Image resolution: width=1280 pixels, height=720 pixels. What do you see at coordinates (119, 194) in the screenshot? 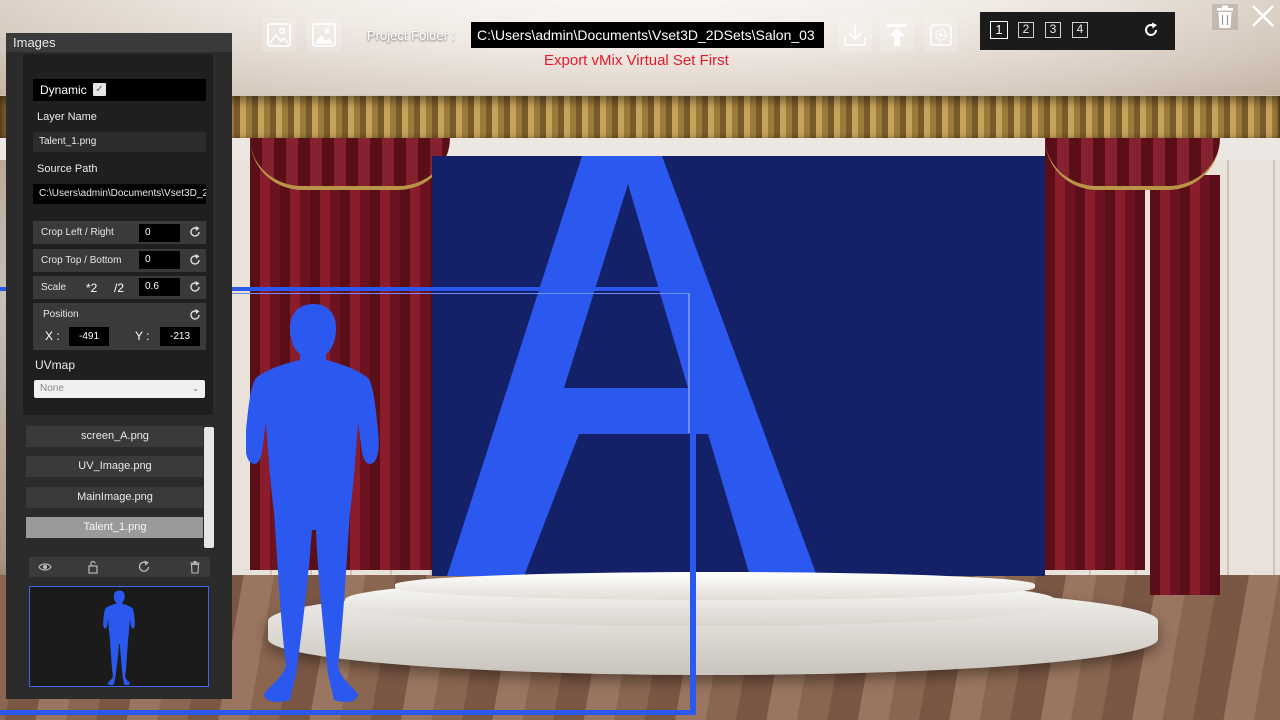
I see `source-path-input: C:\Users\admin\Documents\Vset3D_2D` at bounding box center [119, 194].